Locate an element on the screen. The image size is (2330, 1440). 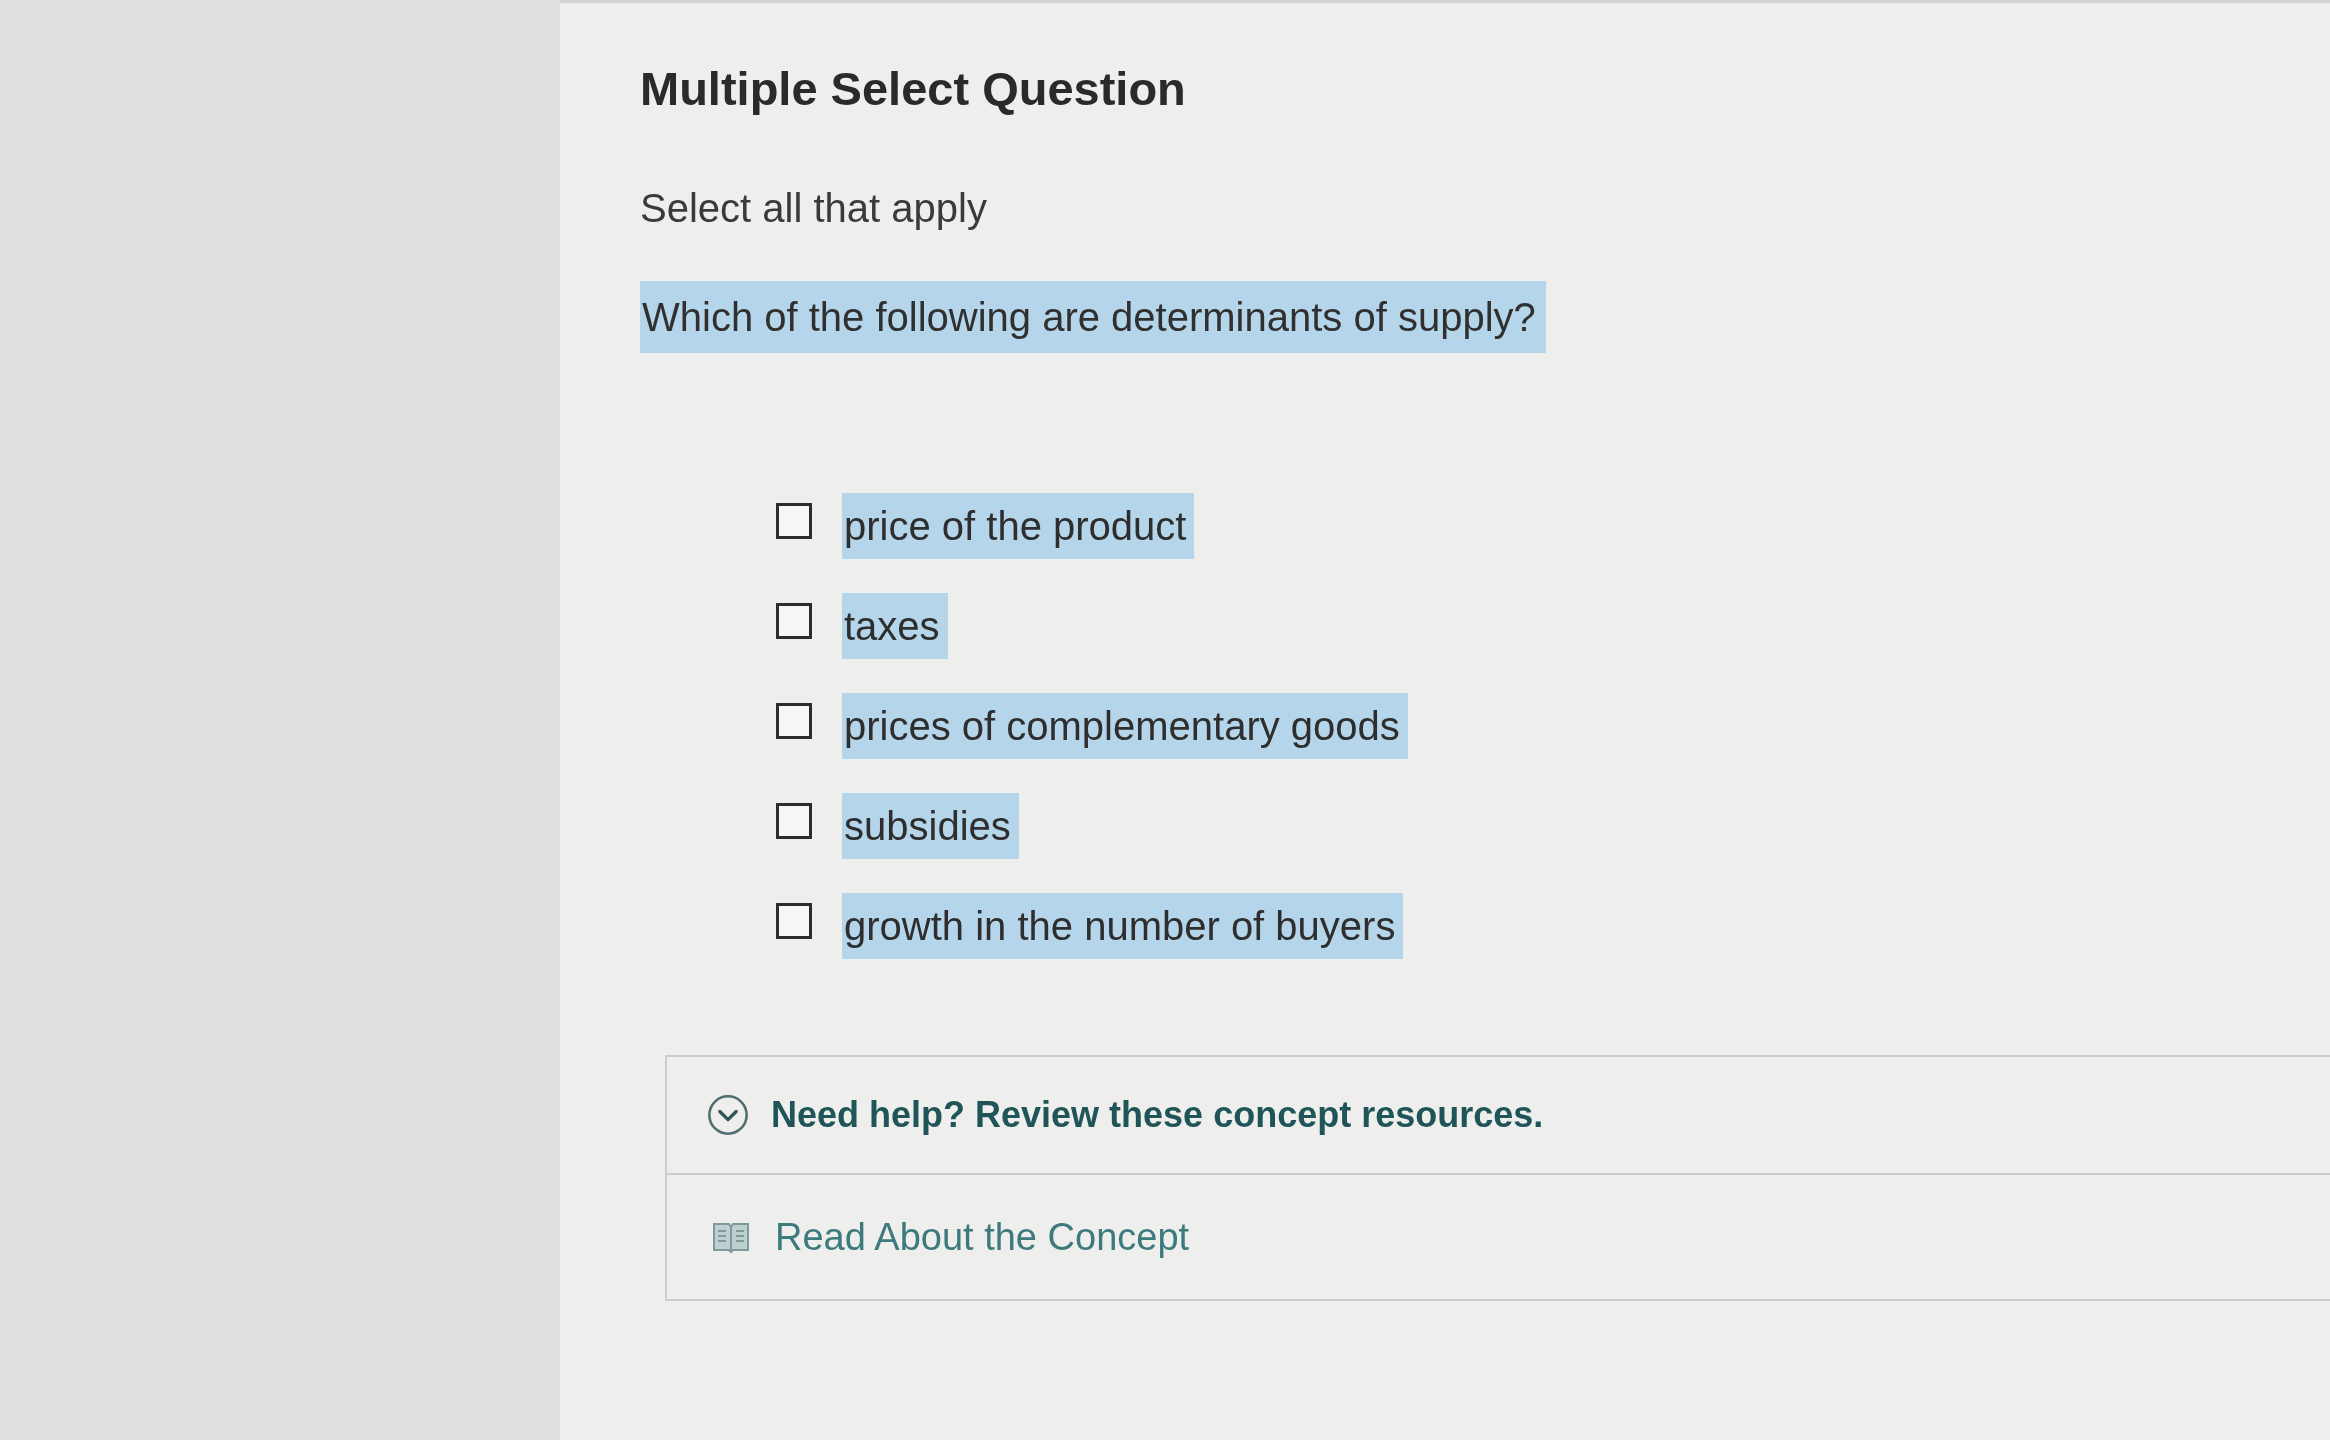
instruction-text: Select all that apply is located at coordinates (813, 208).